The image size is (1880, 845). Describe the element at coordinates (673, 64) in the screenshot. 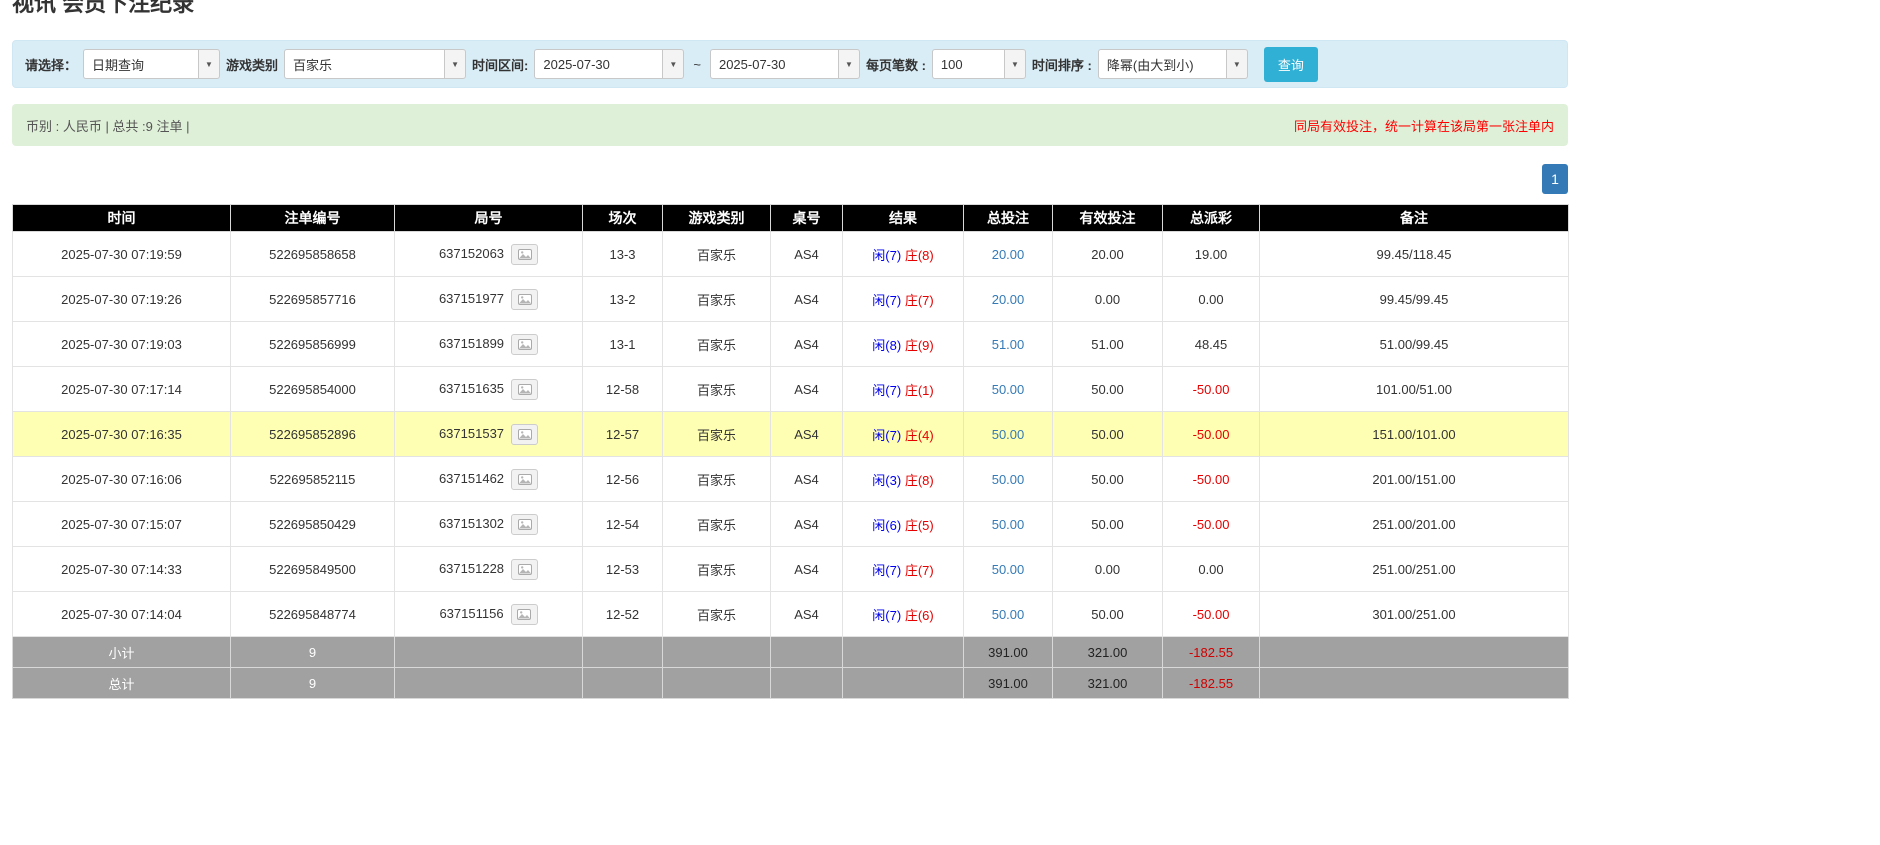

I see `date-from-dropdown-arrow-icon: ▼` at that location.